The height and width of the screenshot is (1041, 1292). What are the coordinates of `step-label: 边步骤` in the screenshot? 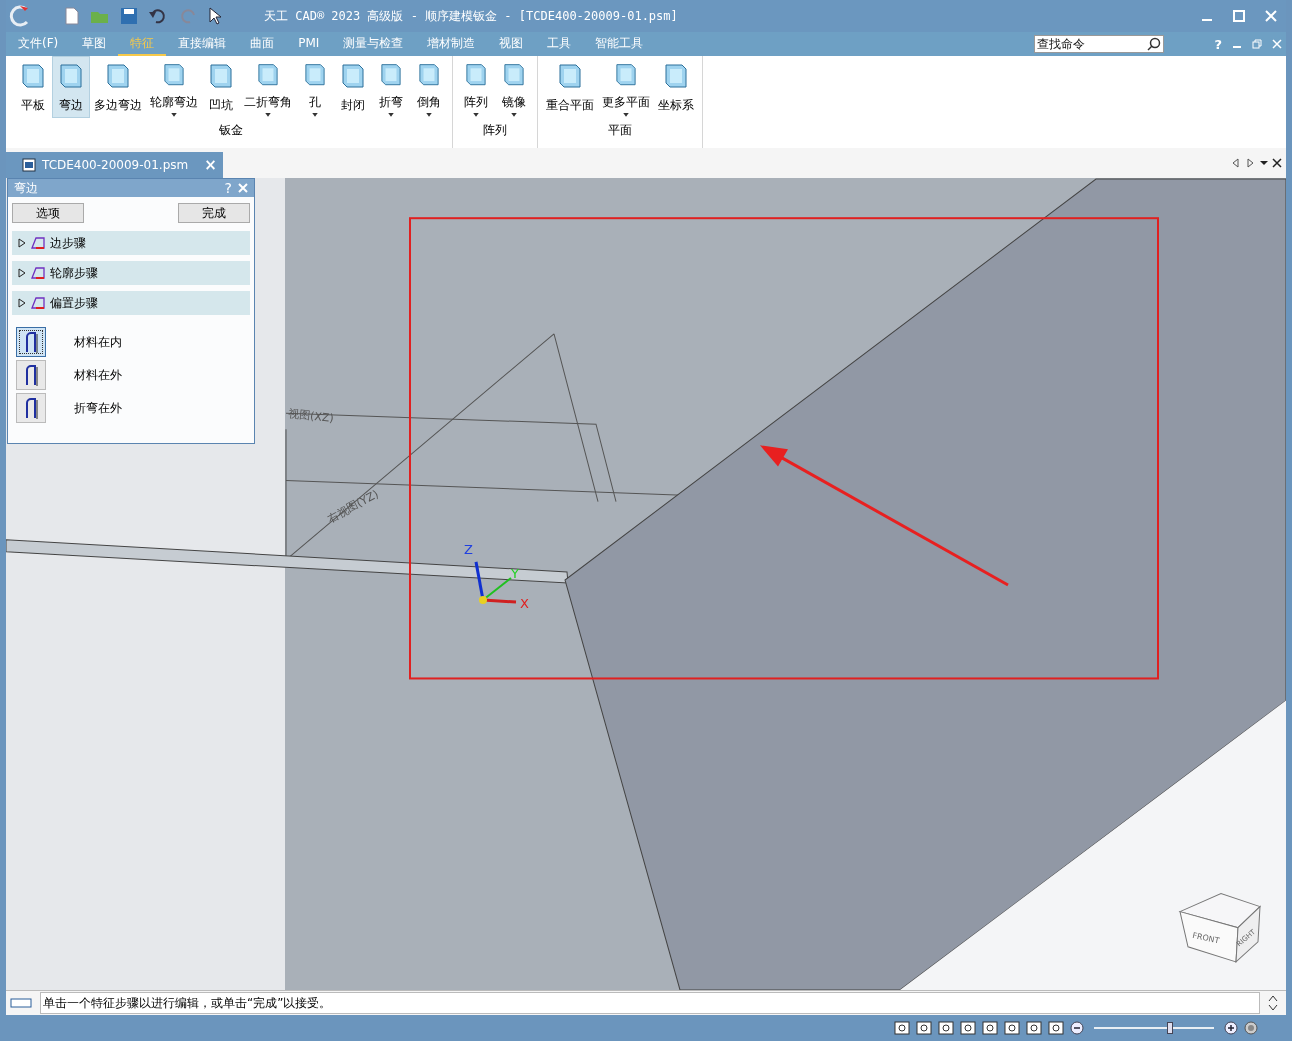 It's located at (68, 243).